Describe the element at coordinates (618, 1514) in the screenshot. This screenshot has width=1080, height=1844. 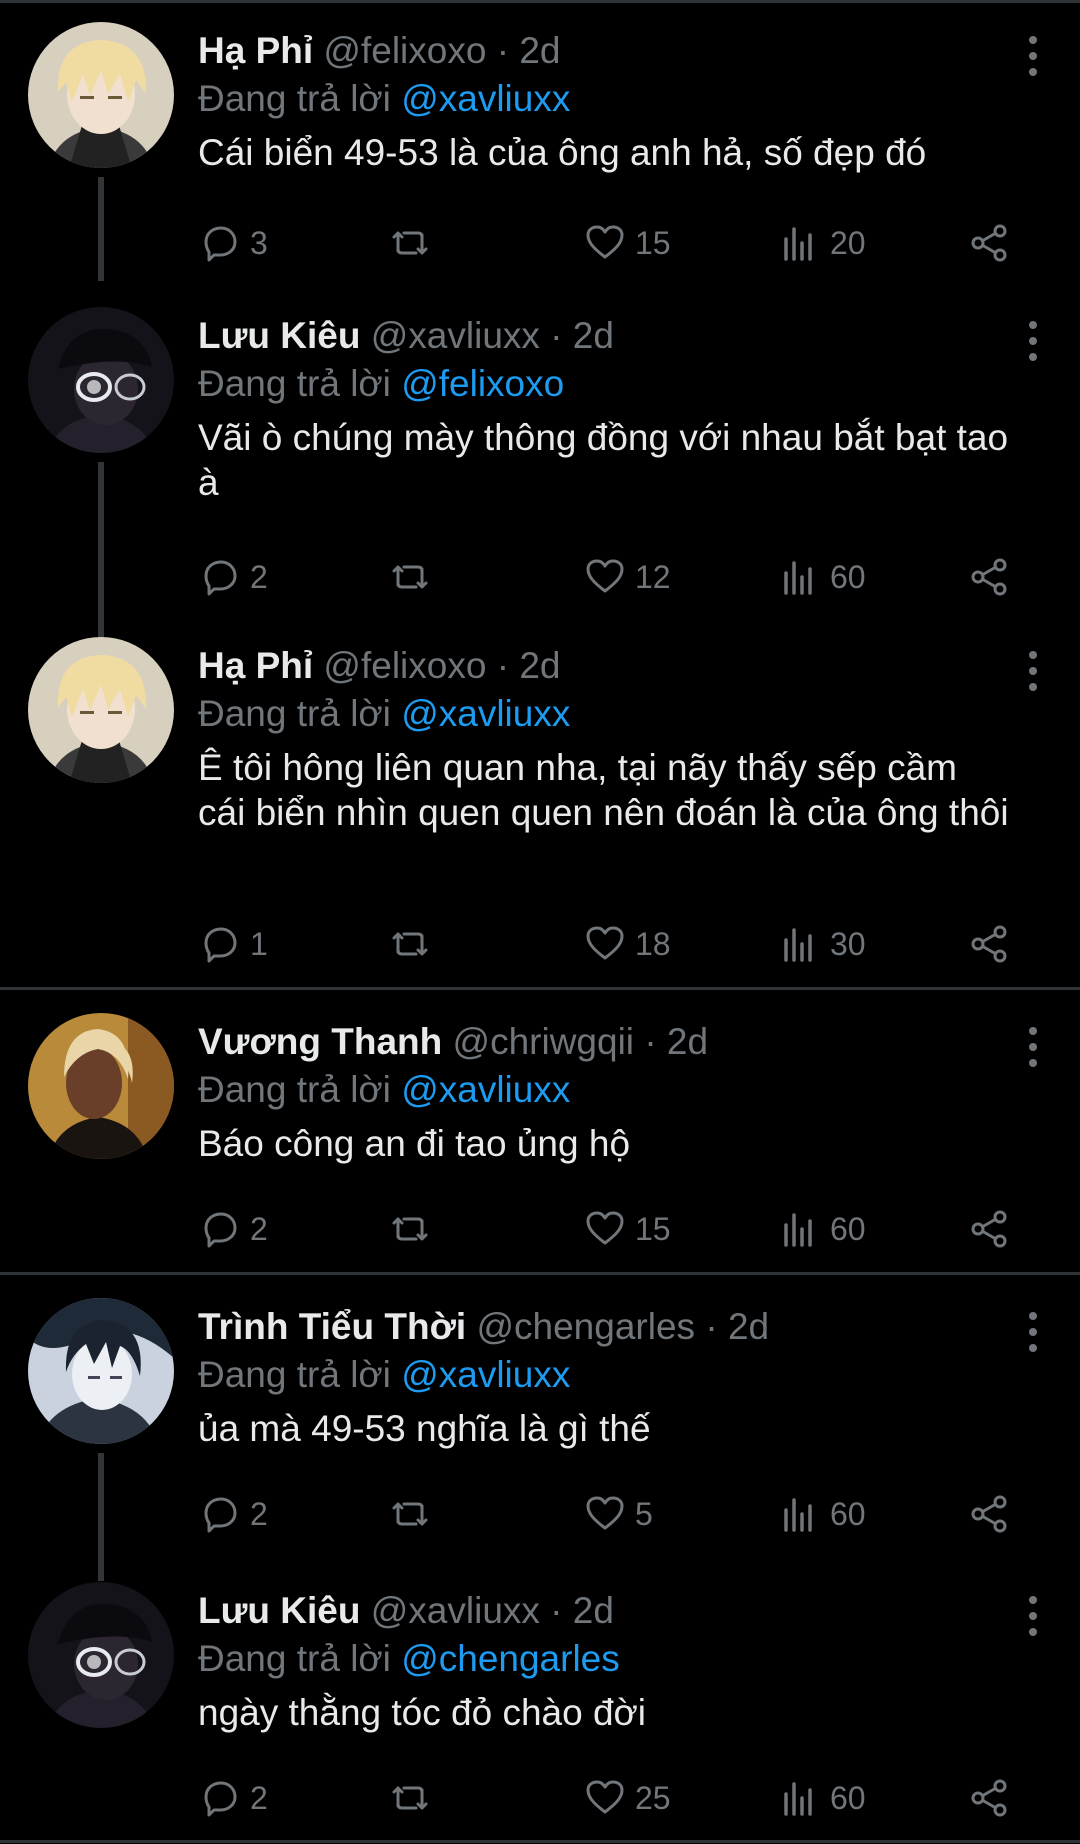
I see `like-button: 5` at that location.